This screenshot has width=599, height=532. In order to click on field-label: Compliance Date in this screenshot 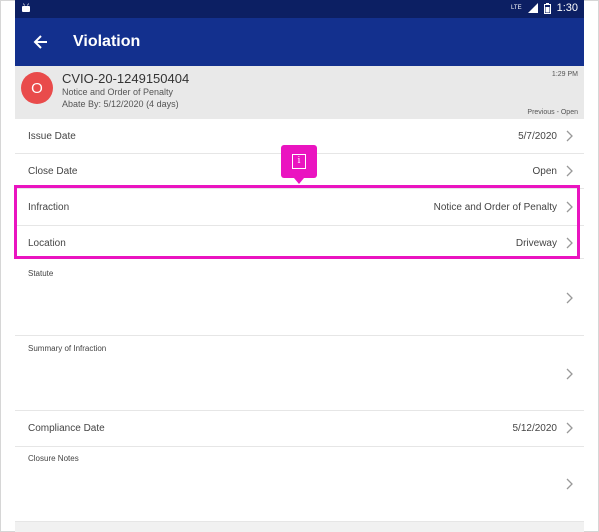, I will do `click(66, 428)`.